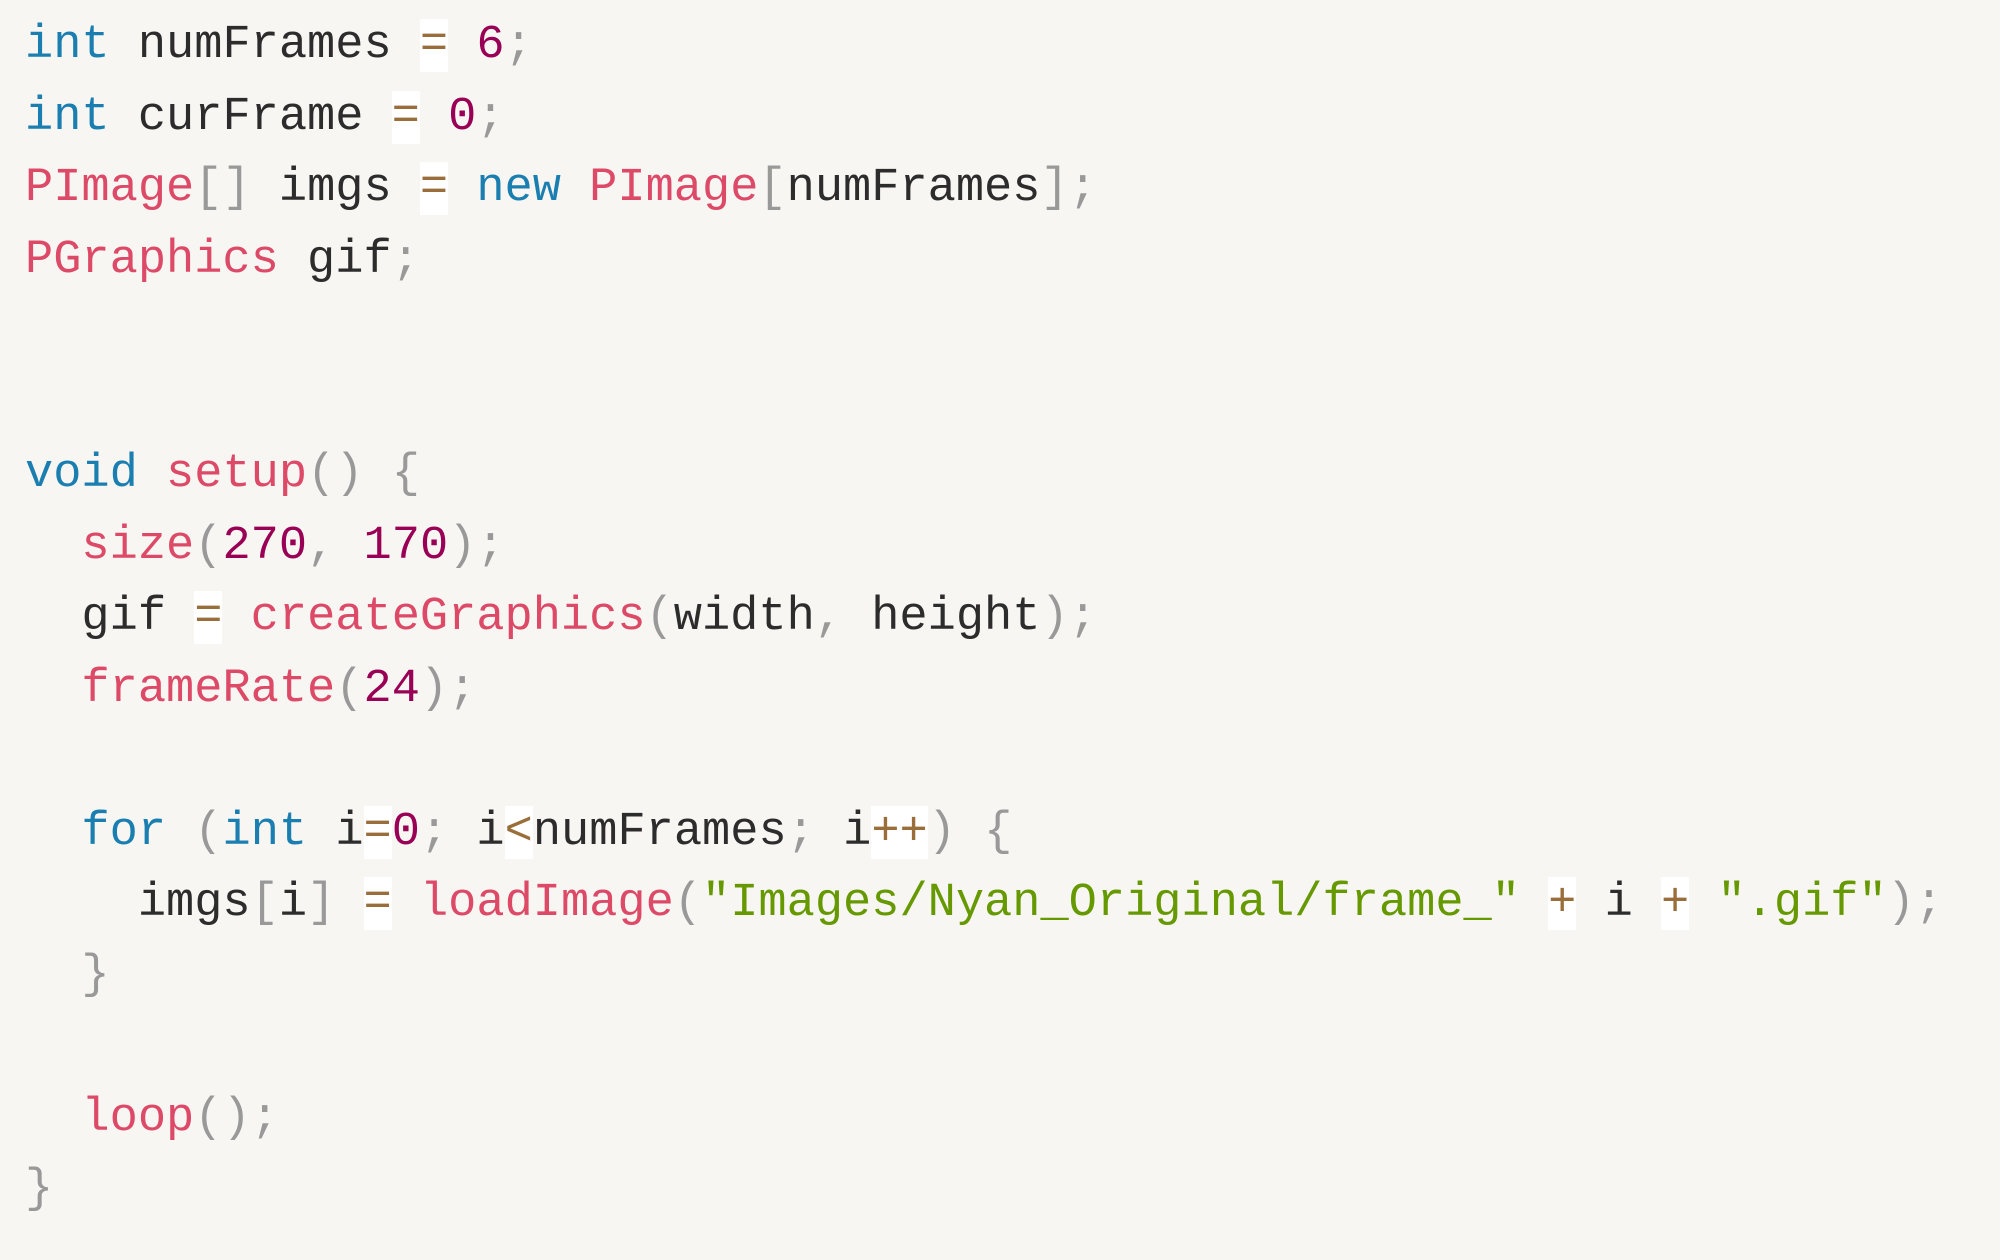 The width and height of the screenshot is (2000, 1260). I want to click on operator-token: ++, so click(899, 832).